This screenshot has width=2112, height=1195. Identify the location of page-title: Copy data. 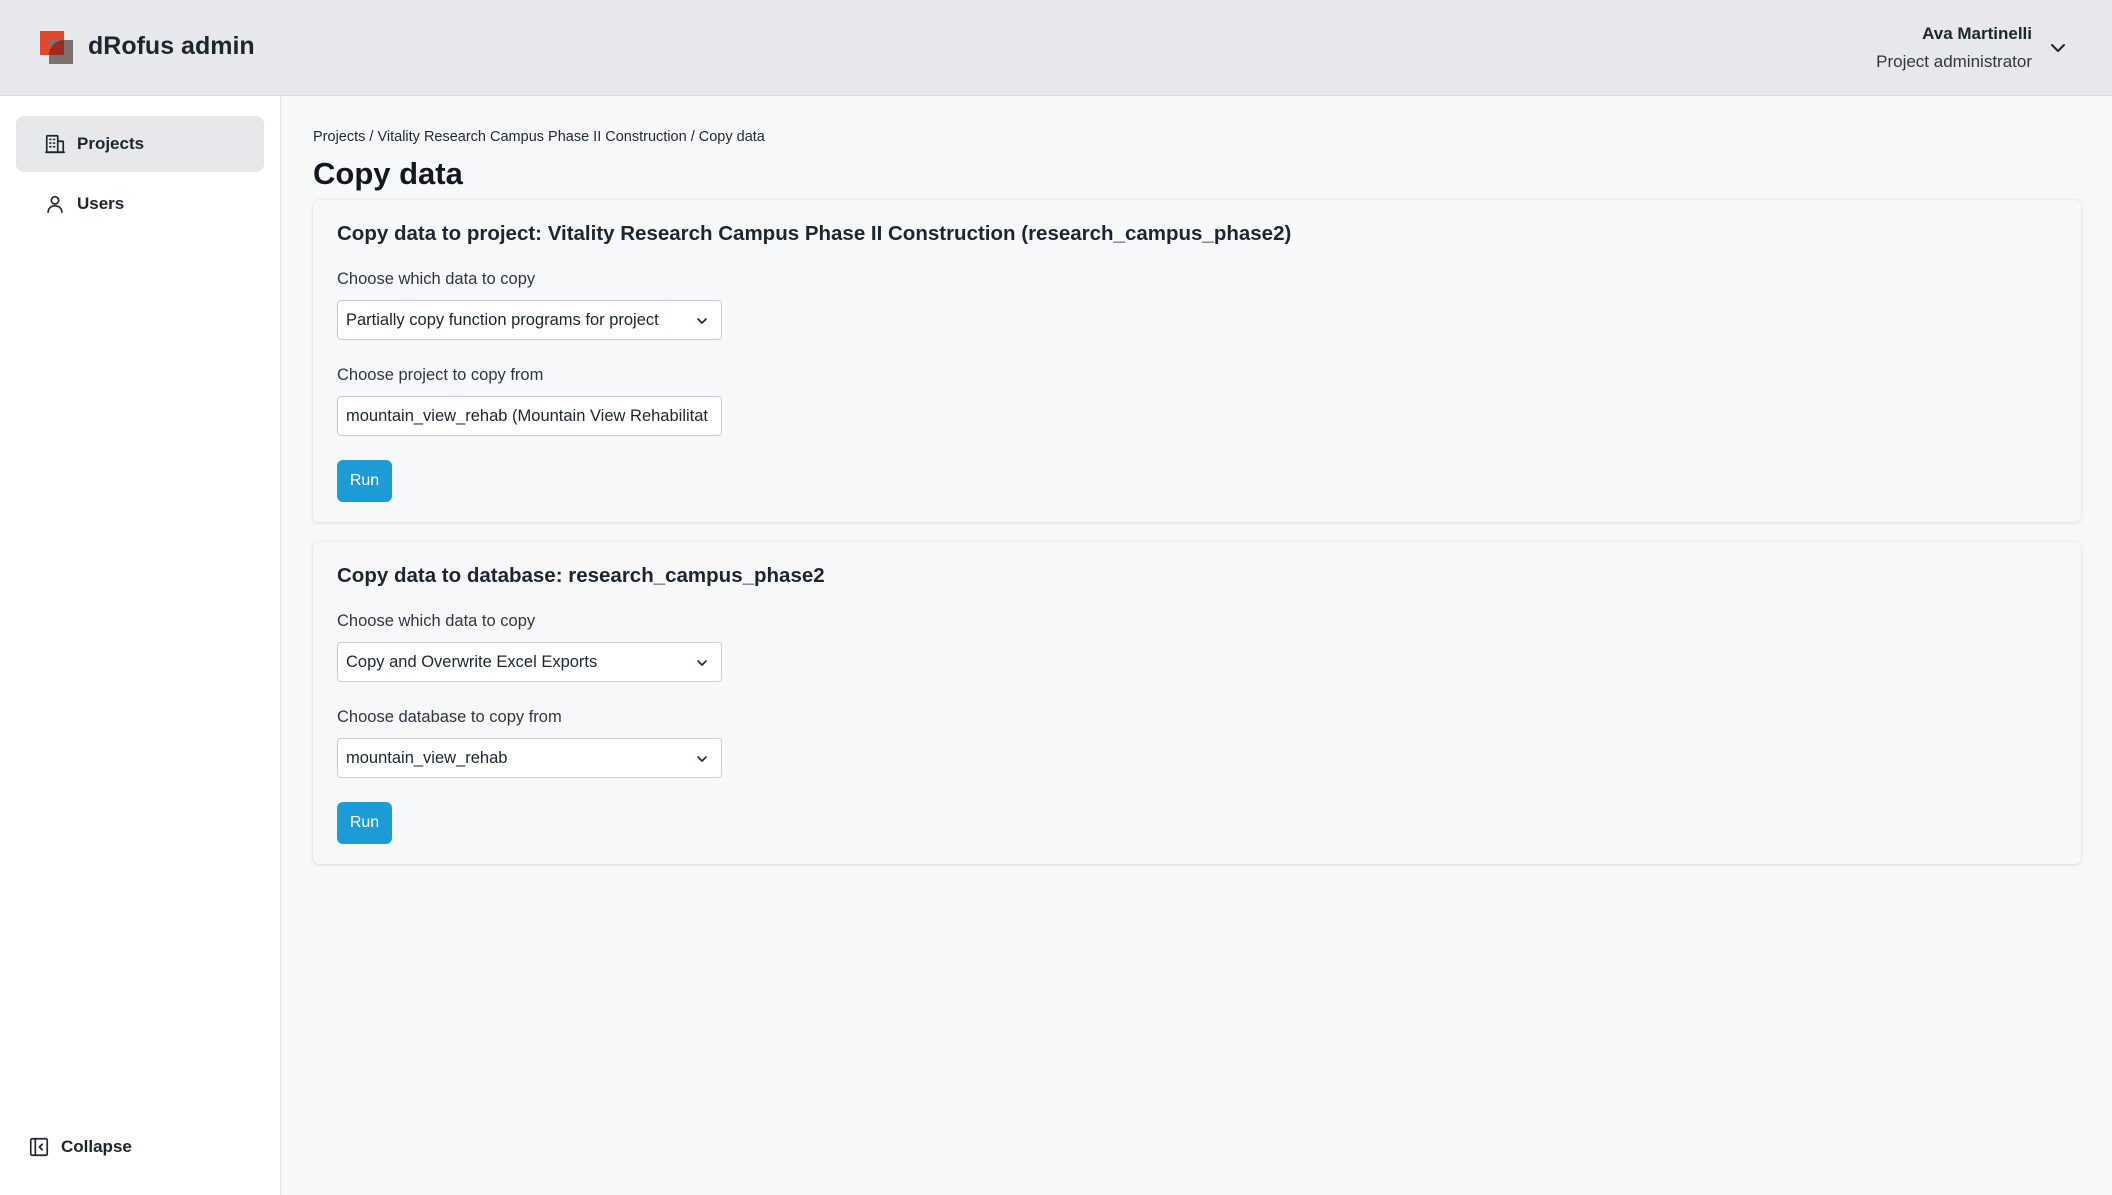
(388, 173).